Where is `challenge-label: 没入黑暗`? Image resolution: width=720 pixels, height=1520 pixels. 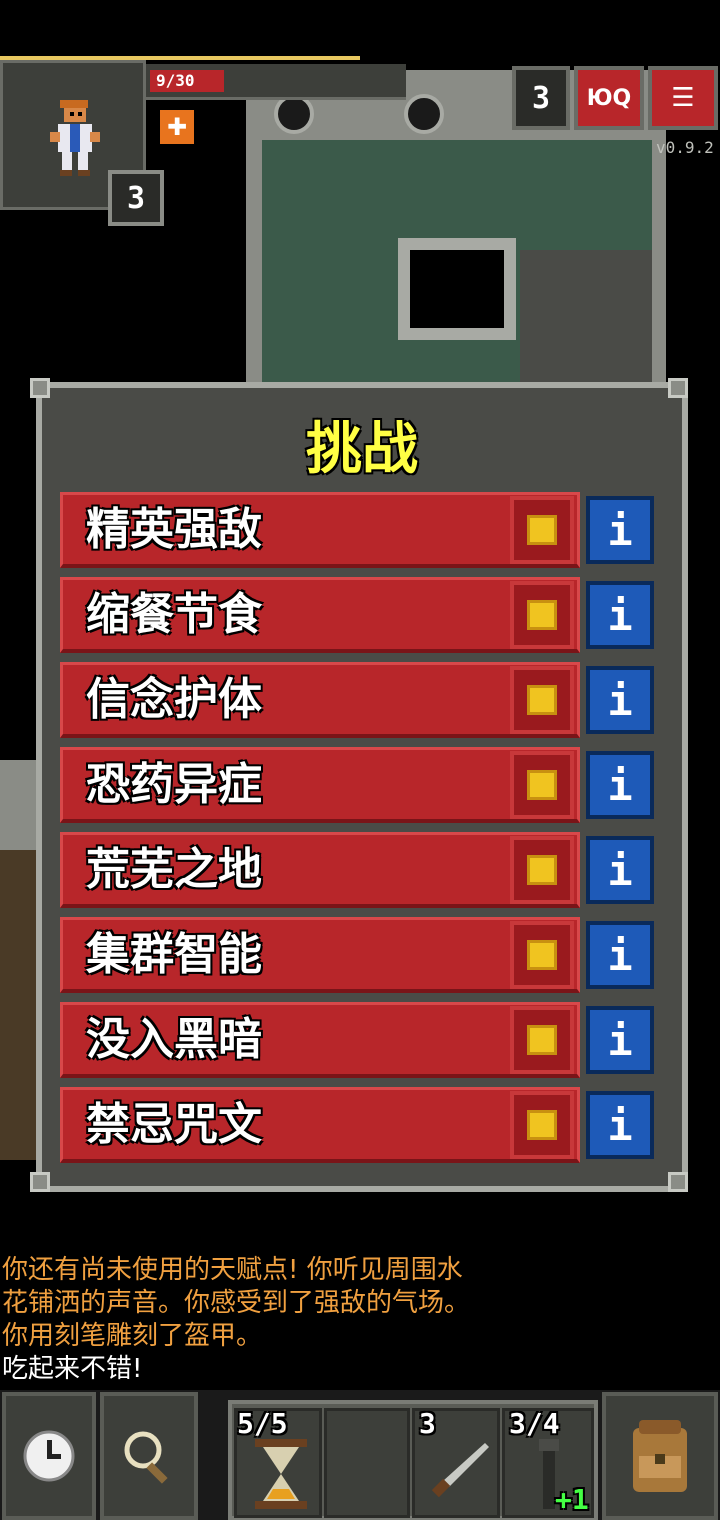 challenge-label: 没入黑暗 is located at coordinates (174, 1039).